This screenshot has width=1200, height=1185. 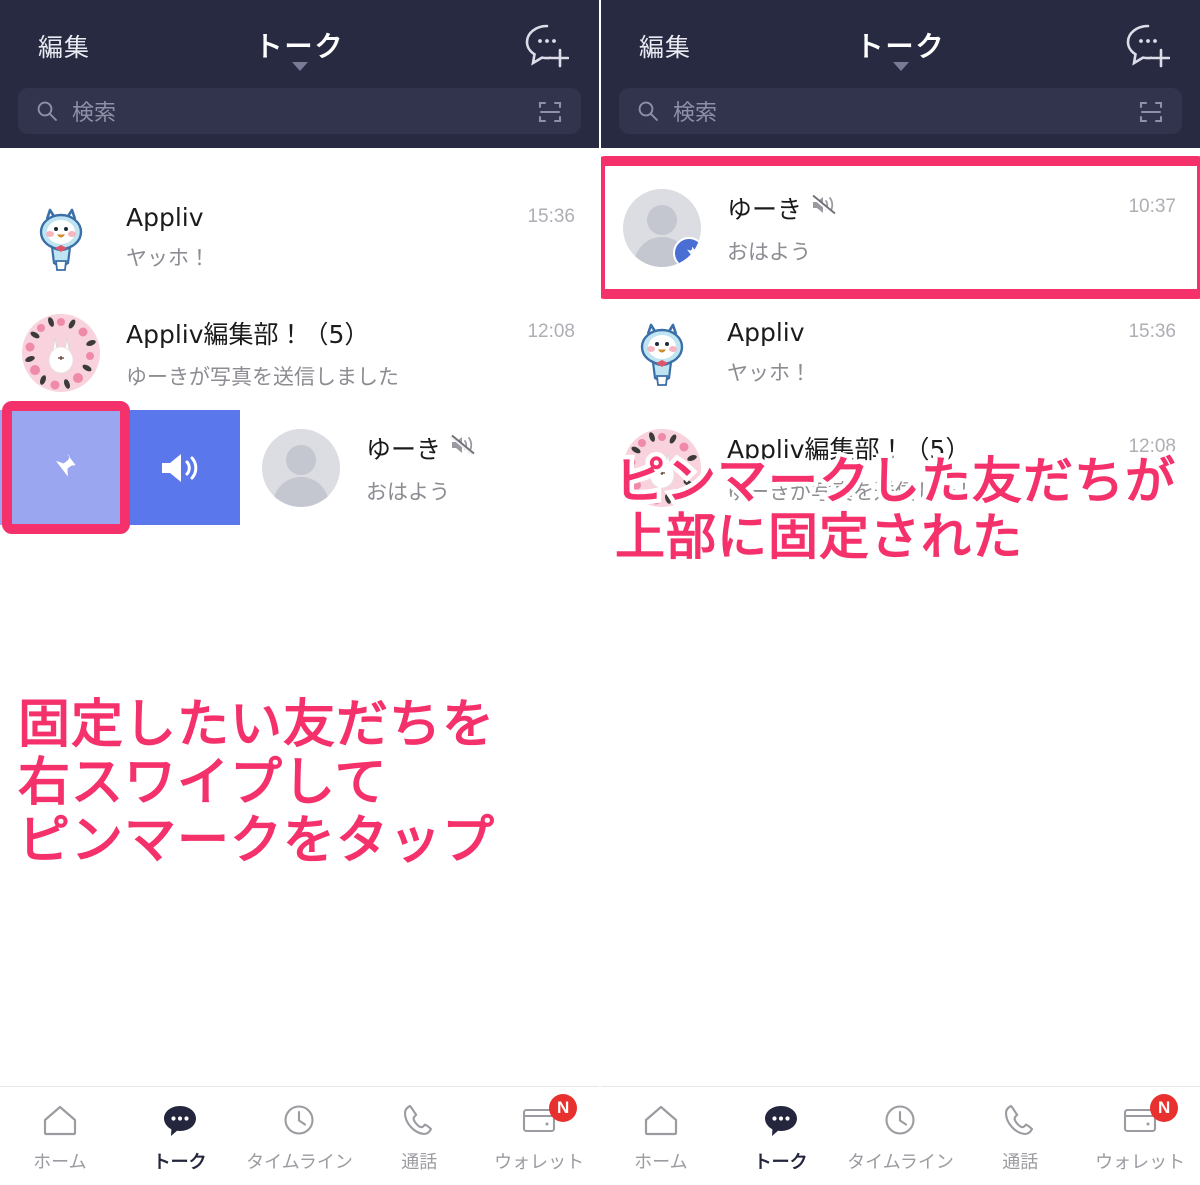 I want to click on pin-action-button, so click(x=60, y=467).